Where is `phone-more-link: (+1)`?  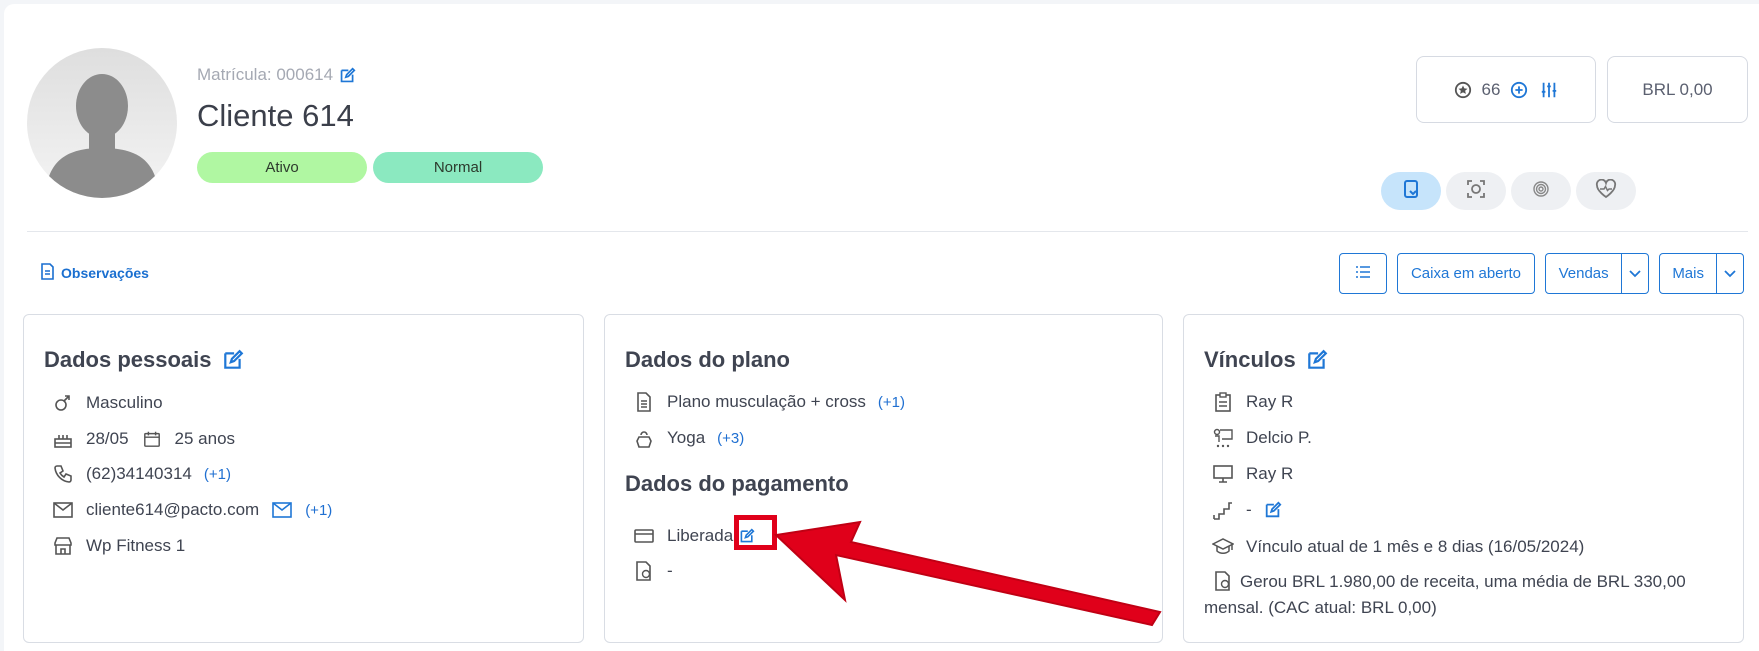 phone-more-link: (+1) is located at coordinates (217, 474).